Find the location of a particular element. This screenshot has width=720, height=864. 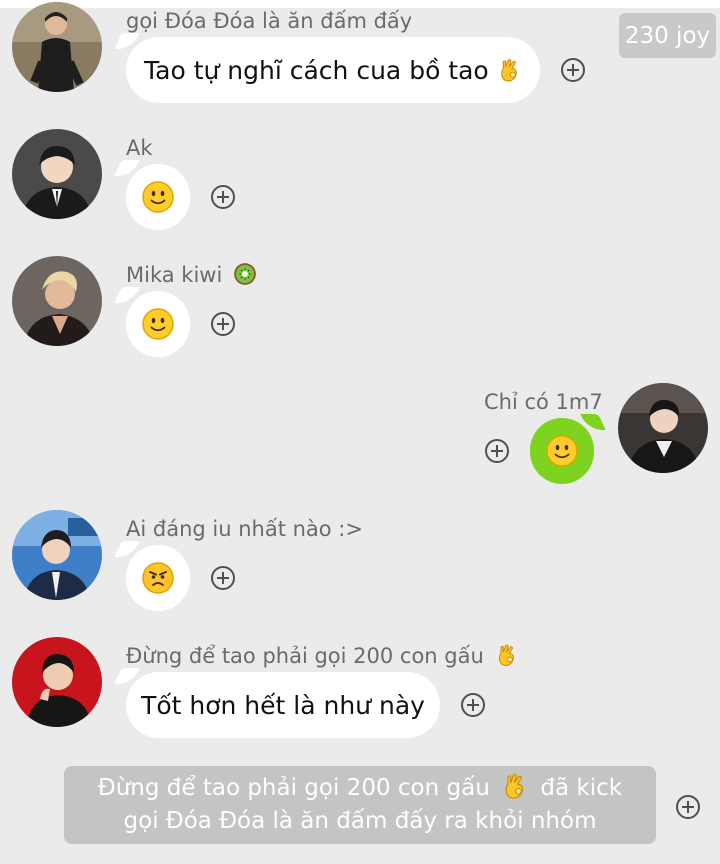

top-edge is located at coordinates (360, 4).